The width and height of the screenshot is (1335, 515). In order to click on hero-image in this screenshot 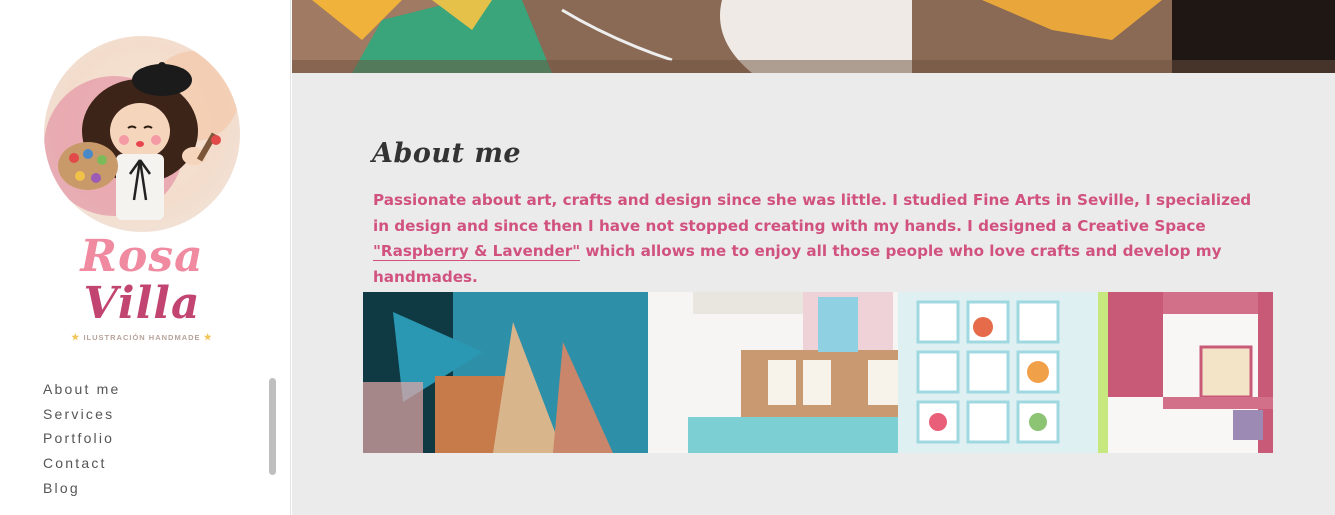, I will do `click(813, 36)`.